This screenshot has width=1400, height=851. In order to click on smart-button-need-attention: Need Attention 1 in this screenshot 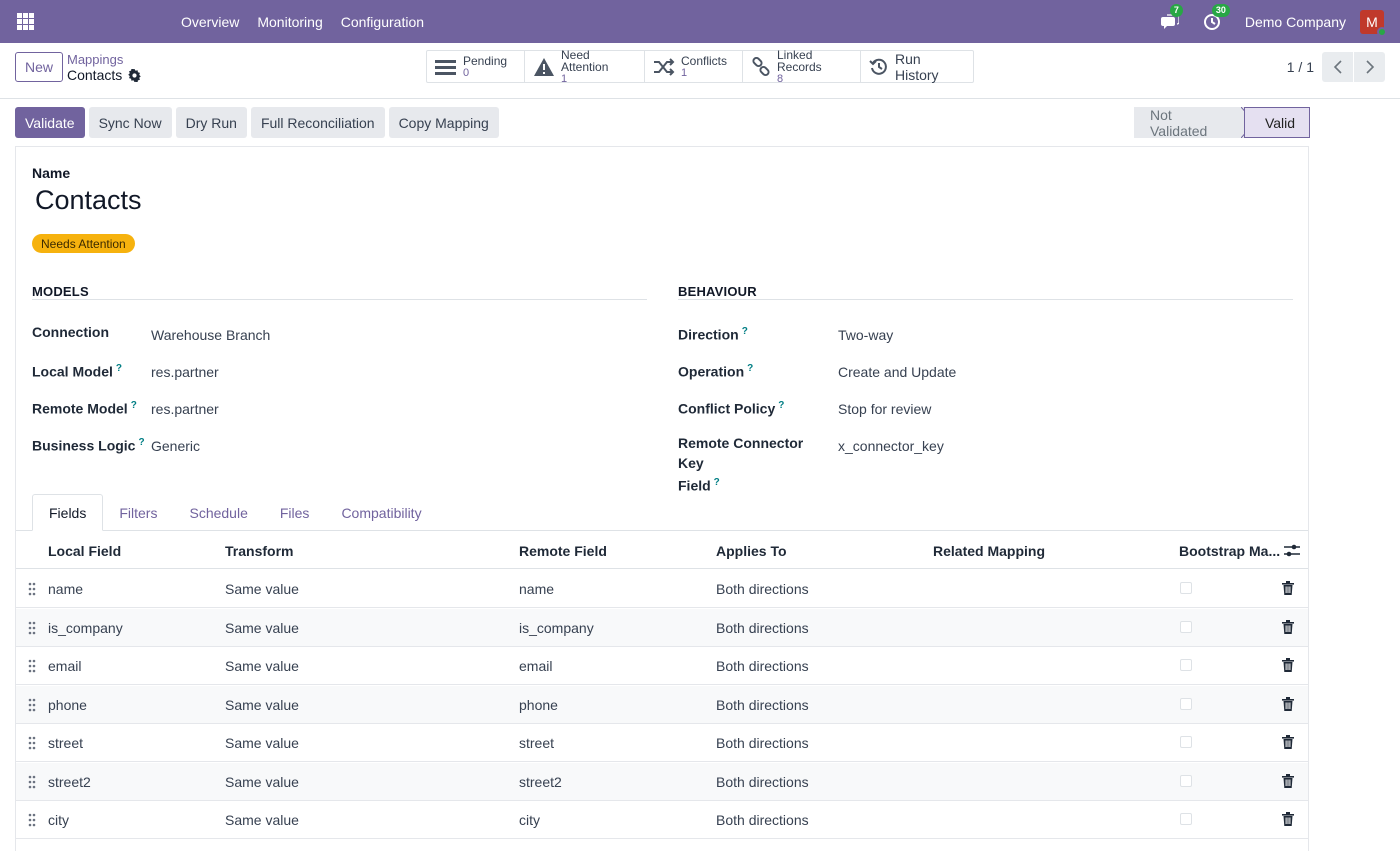, I will do `click(585, 67)`.